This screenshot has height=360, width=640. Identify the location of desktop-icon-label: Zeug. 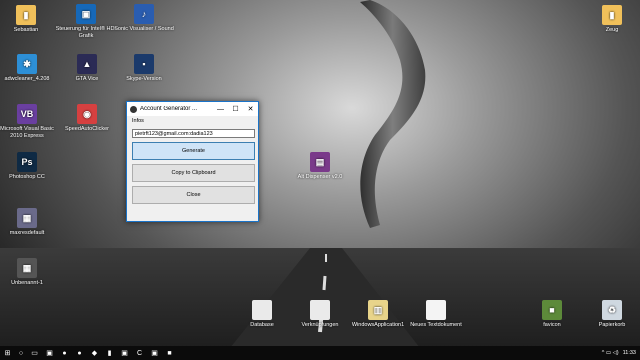
(612, 30).